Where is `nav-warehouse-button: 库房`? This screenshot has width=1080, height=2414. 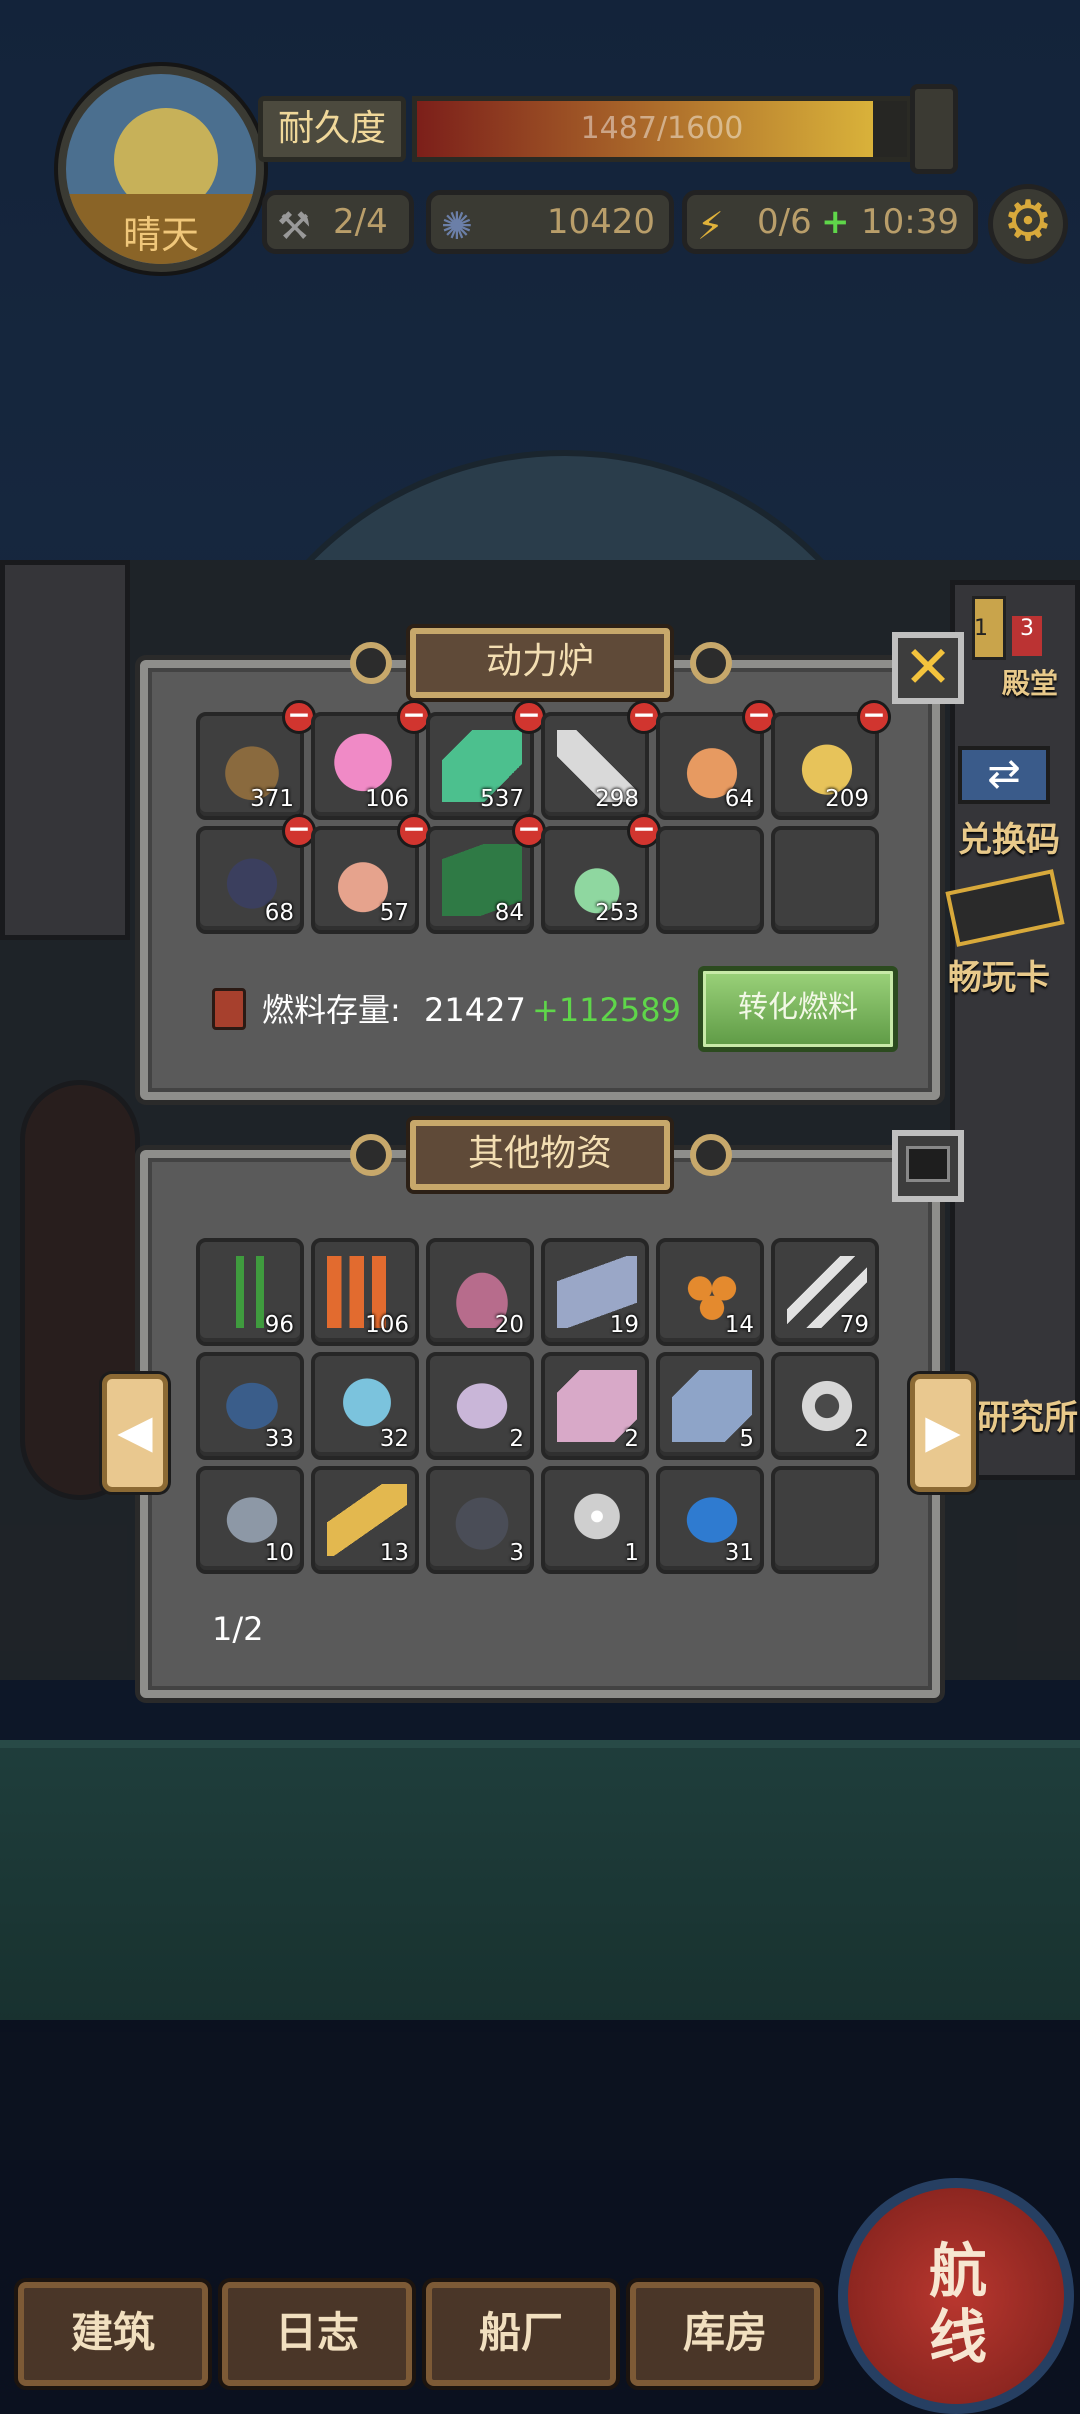
nav-warehouse-button: 库房 is located at coordinates (725, 2334).